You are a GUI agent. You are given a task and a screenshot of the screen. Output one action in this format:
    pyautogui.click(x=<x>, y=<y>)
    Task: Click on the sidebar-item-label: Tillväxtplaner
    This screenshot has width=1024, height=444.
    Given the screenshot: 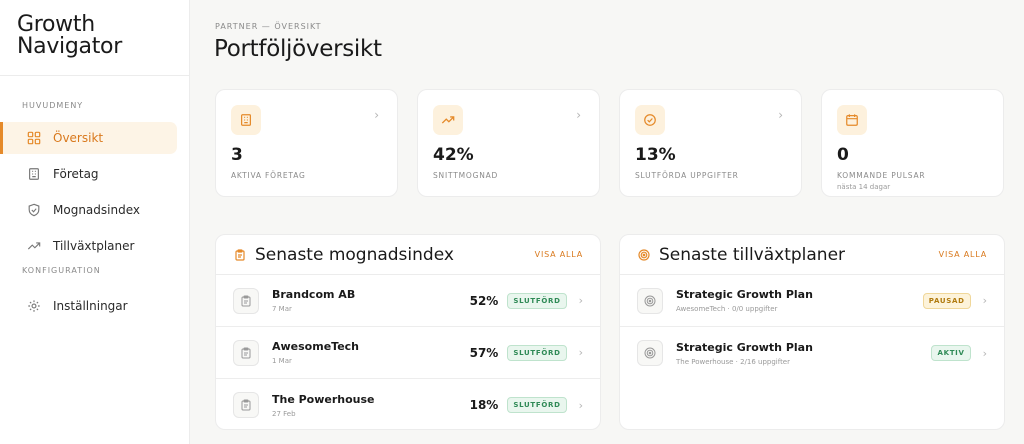 What is the action you would take?
    pyautogui.click(x=94, y=246)
    